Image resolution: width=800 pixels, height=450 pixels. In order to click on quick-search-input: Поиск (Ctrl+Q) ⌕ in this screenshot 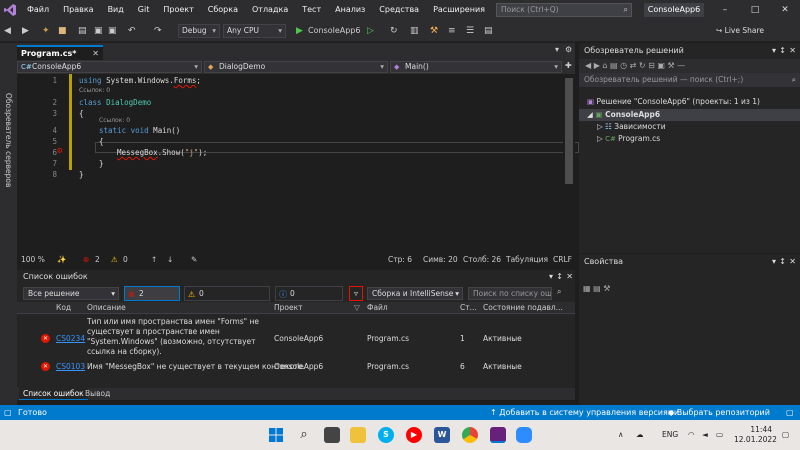, I will do `click(564, 10)`.